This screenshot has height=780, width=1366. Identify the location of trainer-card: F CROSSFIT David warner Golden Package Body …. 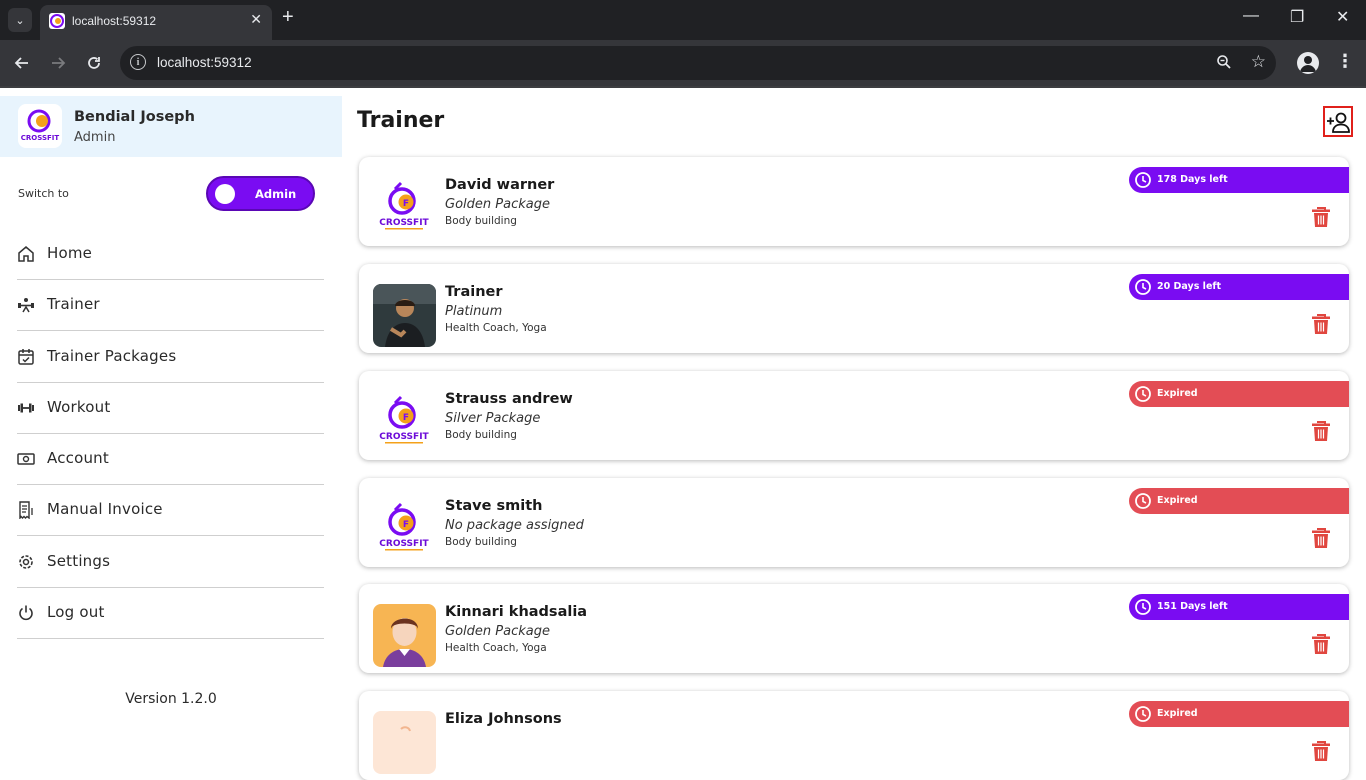
(854, 201).